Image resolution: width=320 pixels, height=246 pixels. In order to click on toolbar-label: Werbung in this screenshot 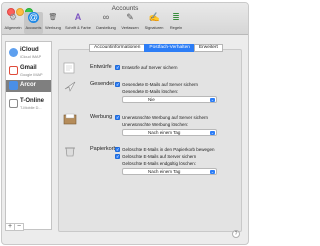, I will do `click(53, 27)`.